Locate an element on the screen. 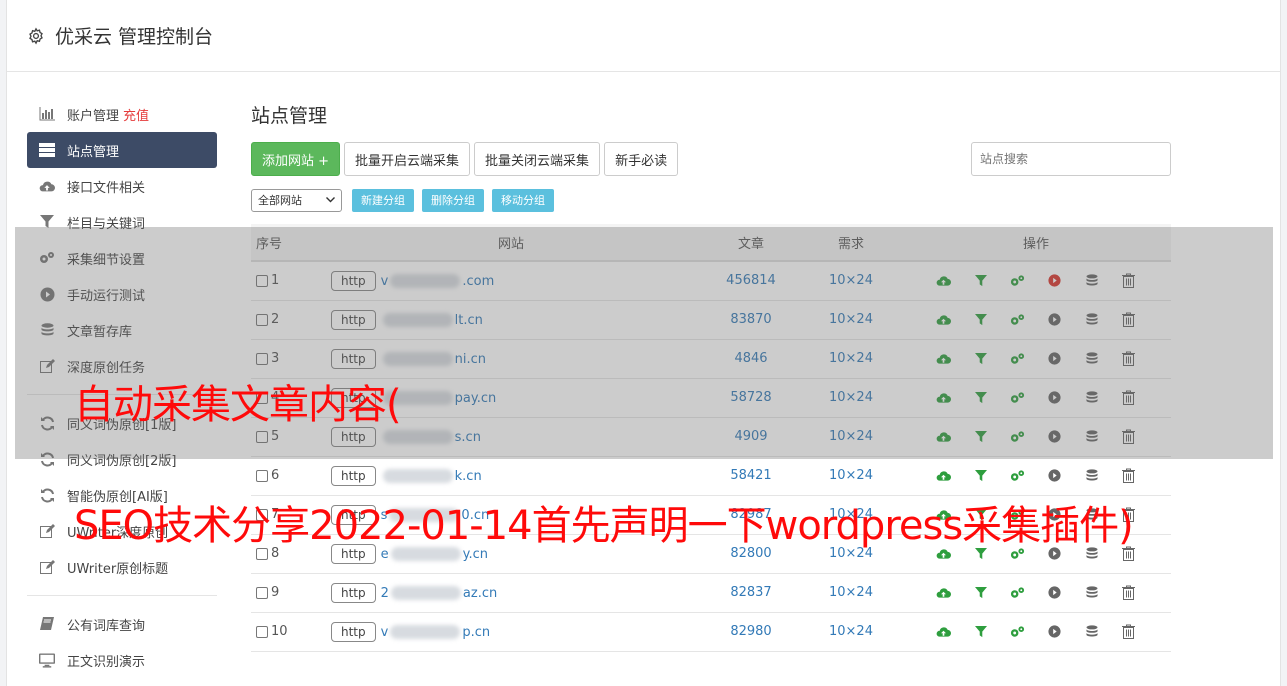  sidebar-item-manual-run: 手动运行测试 is located at coordinates (122, 294).